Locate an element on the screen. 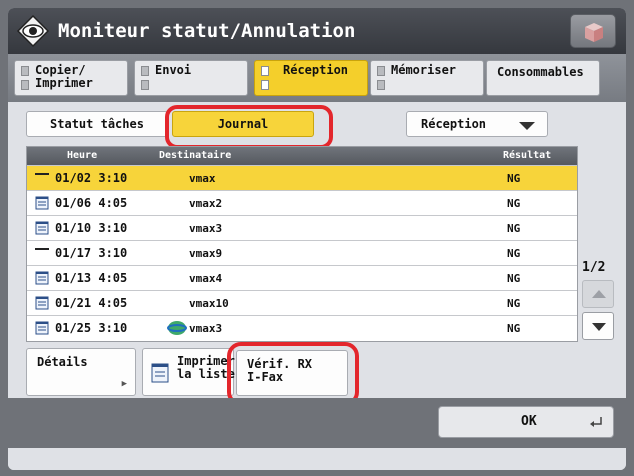  row-time: 01/21 4:05 is located at coordinates (91, 303).